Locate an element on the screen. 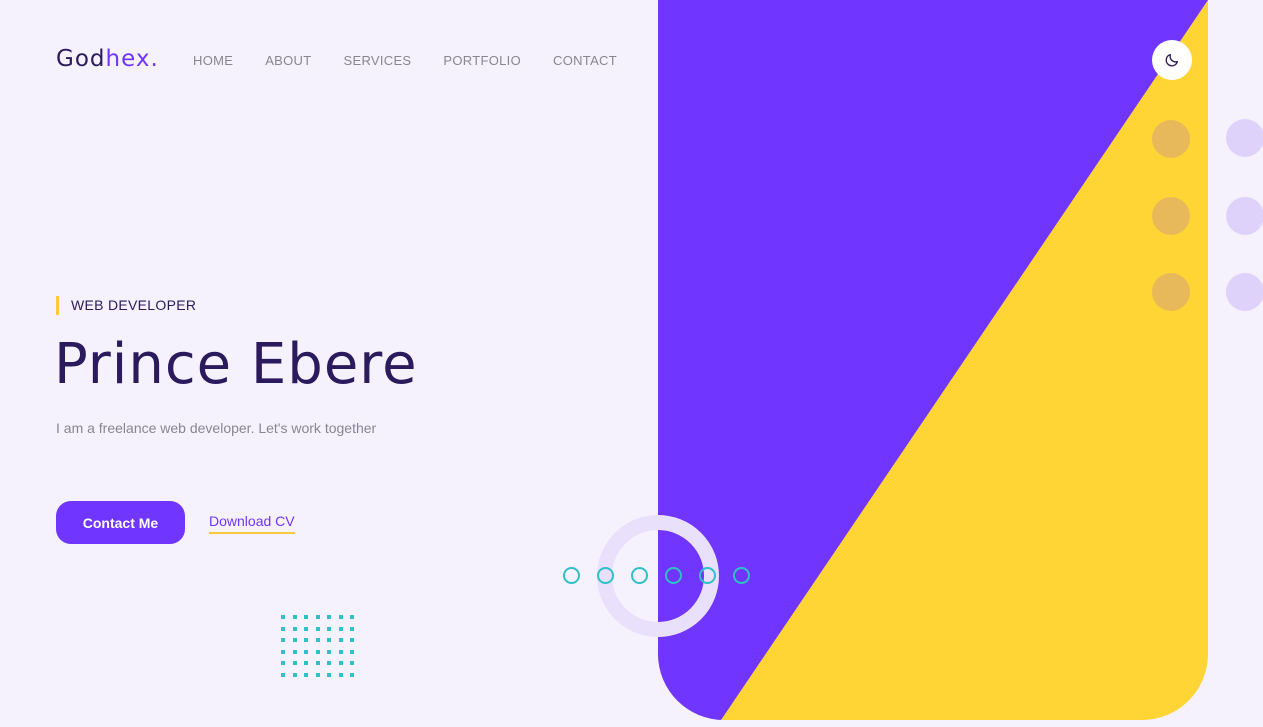 The width and height of the screenshot is (1263, 727). theme-toggle-button is located at coordinates (1172, 60).